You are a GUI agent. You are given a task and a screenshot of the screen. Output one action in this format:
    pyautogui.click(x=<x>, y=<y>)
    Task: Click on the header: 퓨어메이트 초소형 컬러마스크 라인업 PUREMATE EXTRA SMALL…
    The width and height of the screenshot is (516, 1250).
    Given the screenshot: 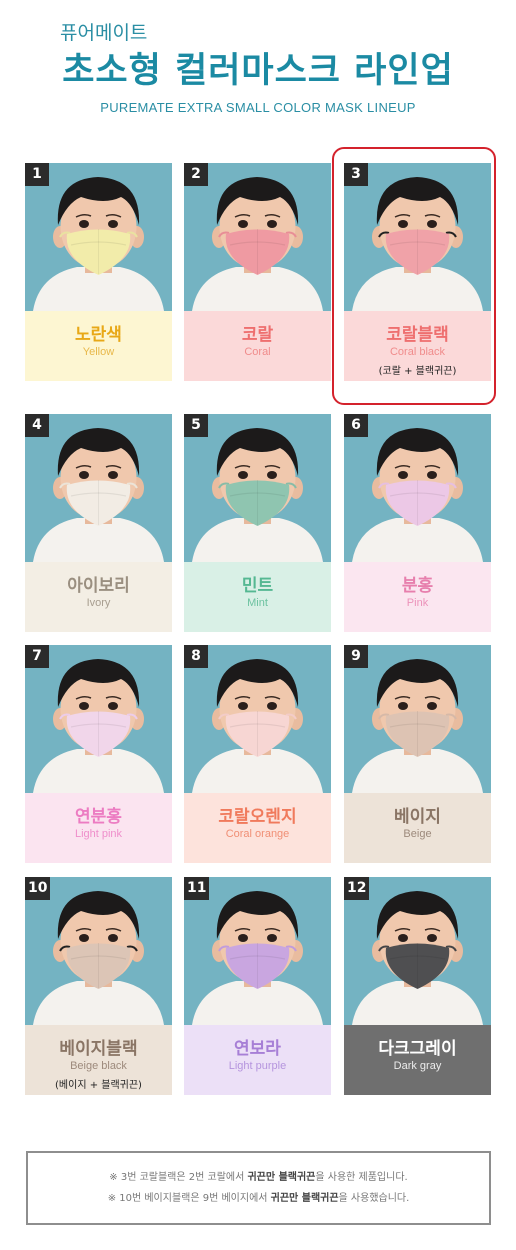 What is the action you would take?
    pyautogui.click(x=258, y=75)
    